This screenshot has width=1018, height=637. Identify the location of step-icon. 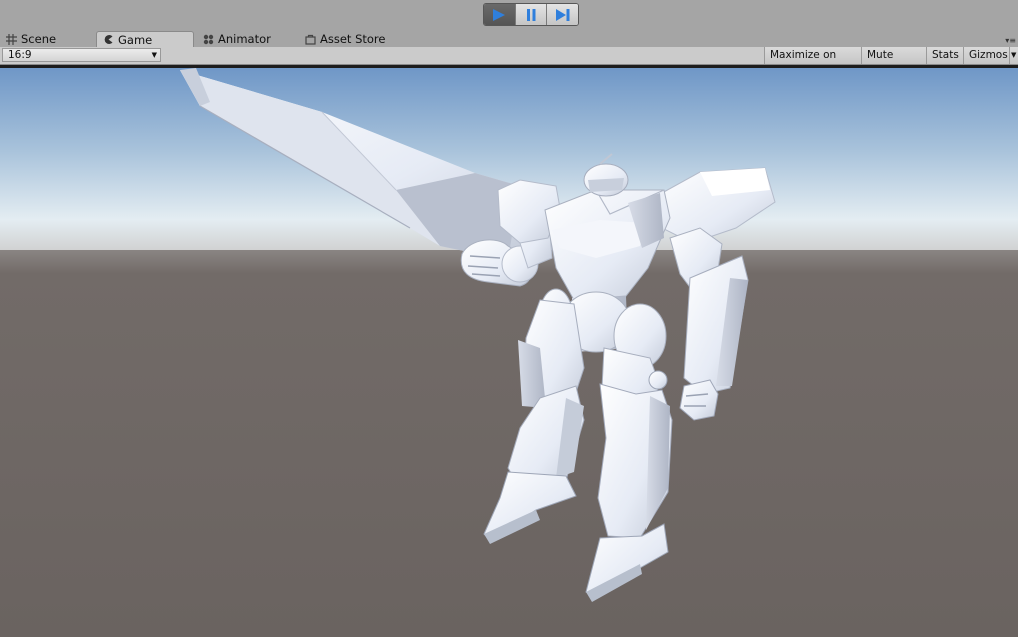
(562, 14).